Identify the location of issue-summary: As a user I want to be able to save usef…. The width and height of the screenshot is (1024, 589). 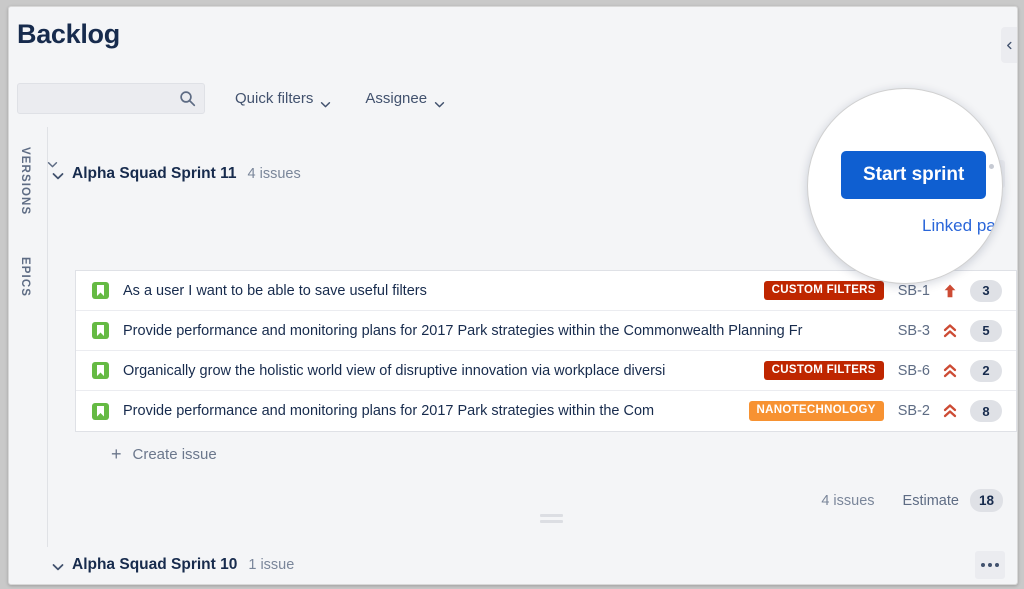
(275, 290).